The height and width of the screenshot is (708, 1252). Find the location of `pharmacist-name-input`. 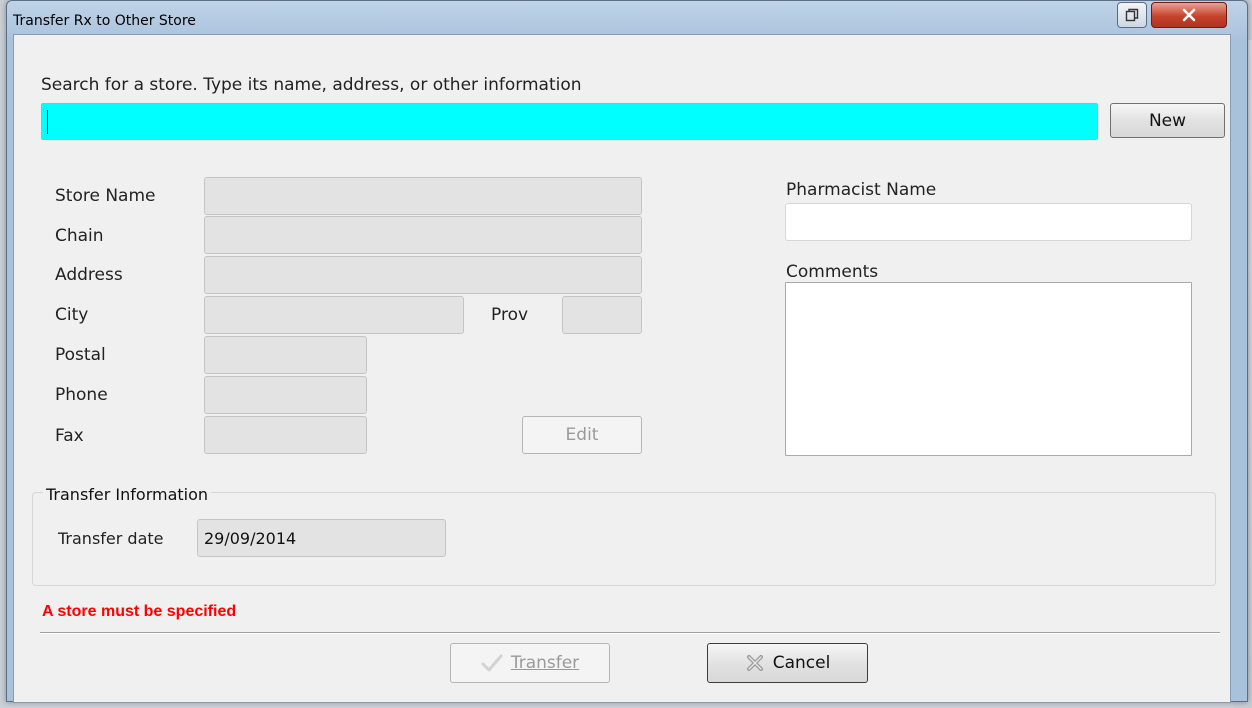

pharmacist-name-input is located at coordinates (988, 222).